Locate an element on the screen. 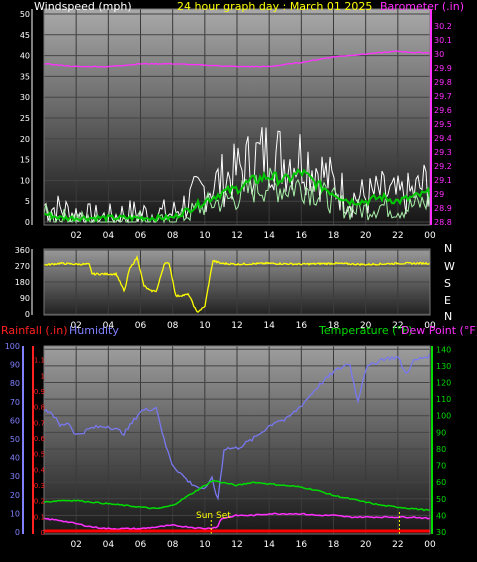 The image size is (477, 562). wind-y-tick-label: 10 is located at coordinates (25, 180).